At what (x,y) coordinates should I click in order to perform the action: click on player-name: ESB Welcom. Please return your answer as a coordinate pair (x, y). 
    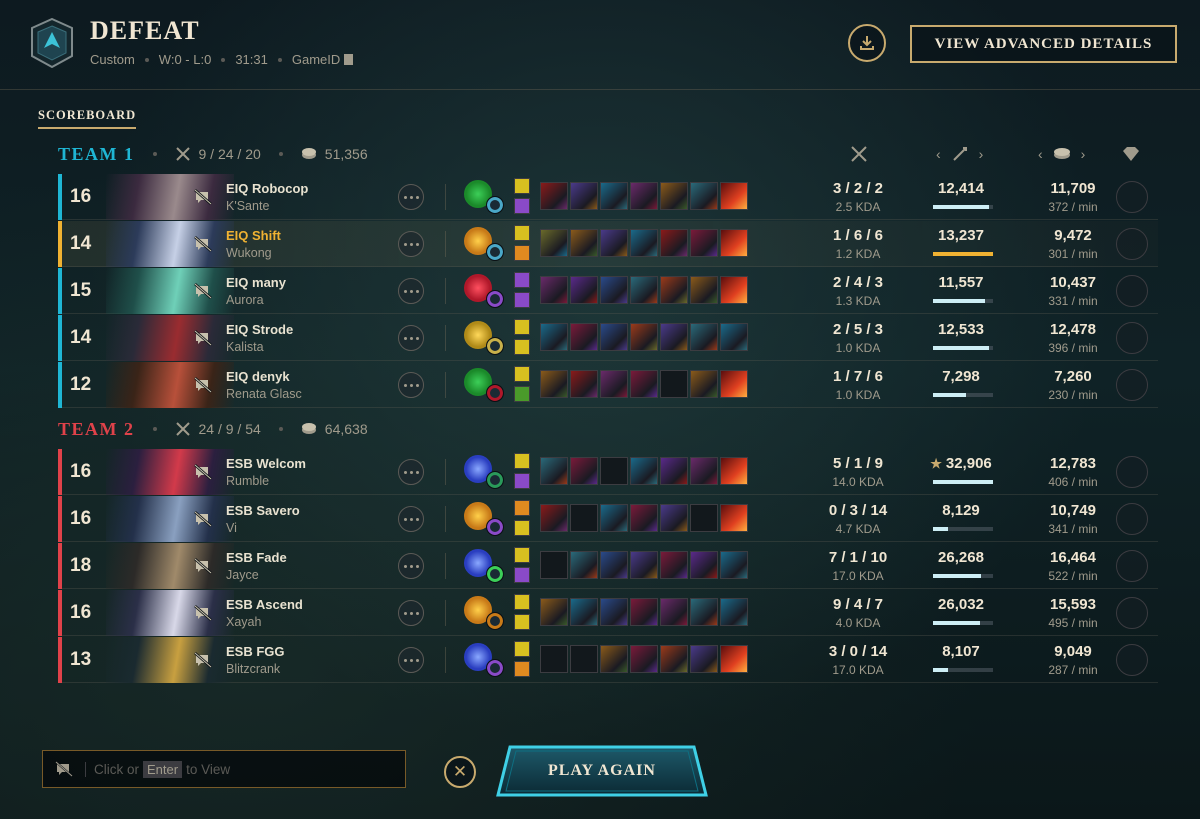
    Looking at the image, I should click on (266, 463).